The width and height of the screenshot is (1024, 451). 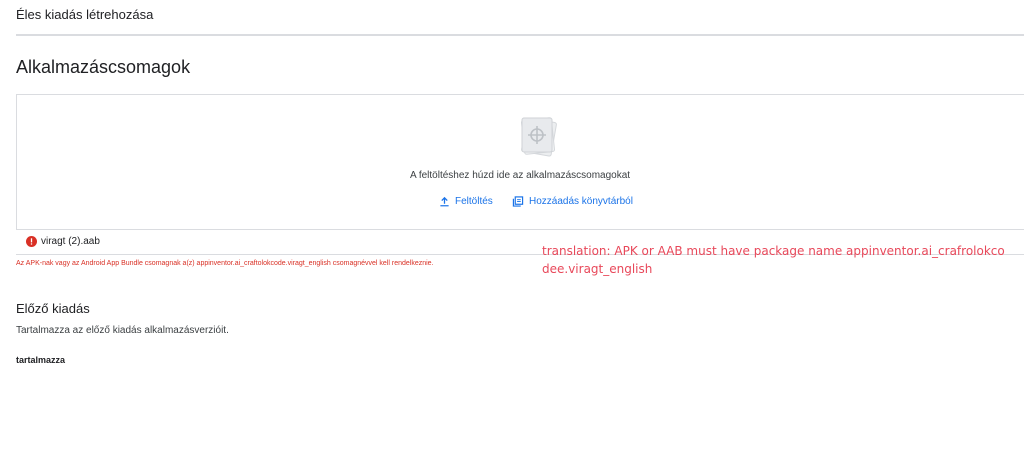 I want to click on file-name: viragt (2).aab, so click(x=70, y=241).